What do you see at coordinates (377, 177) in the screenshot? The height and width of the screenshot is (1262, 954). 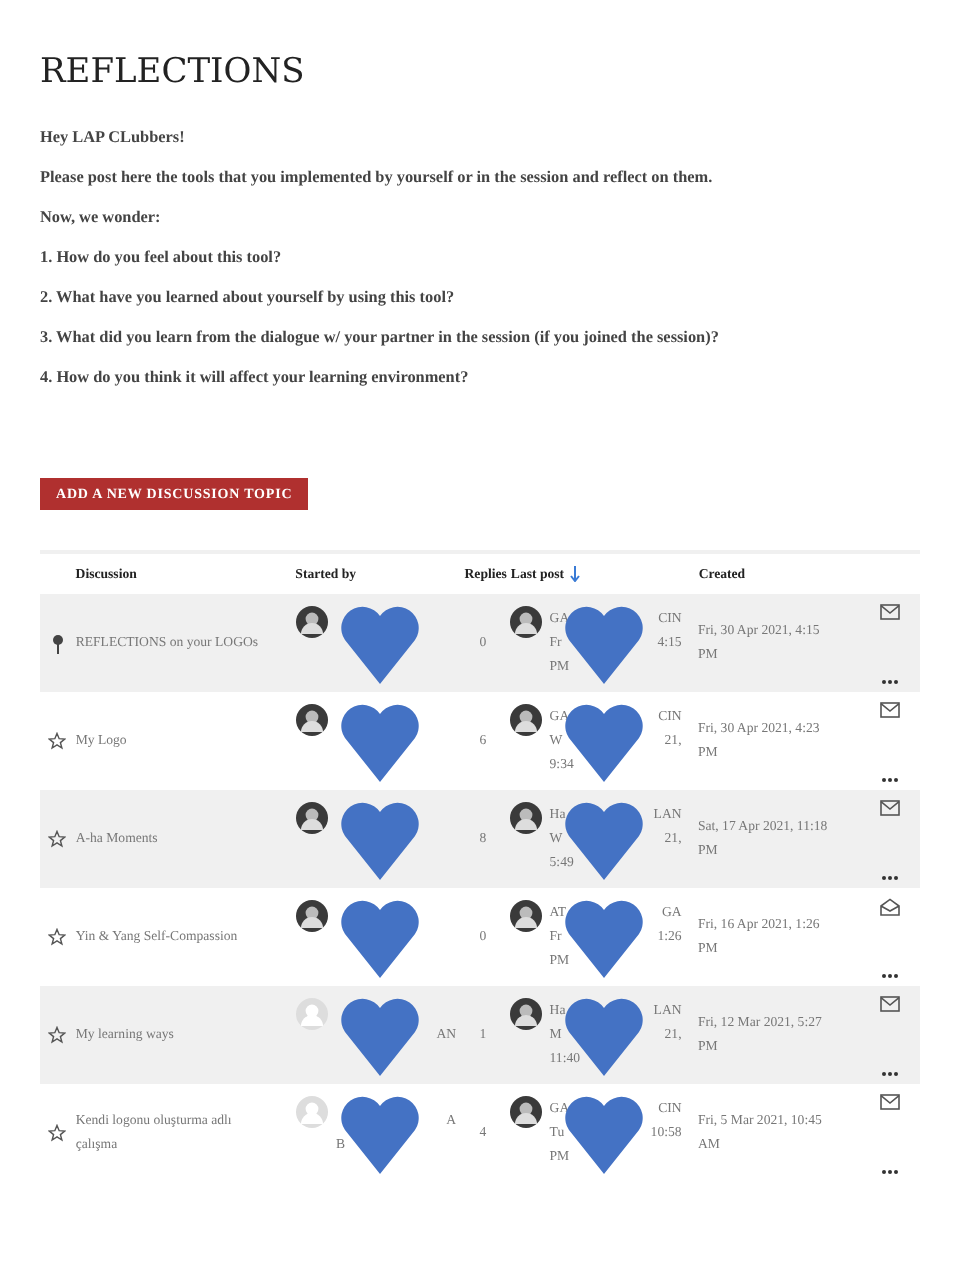 I see `intro-text: Please post here the tools that you implemented by yourself or in the session and reflect on them.` at bounding box center [377, 177].